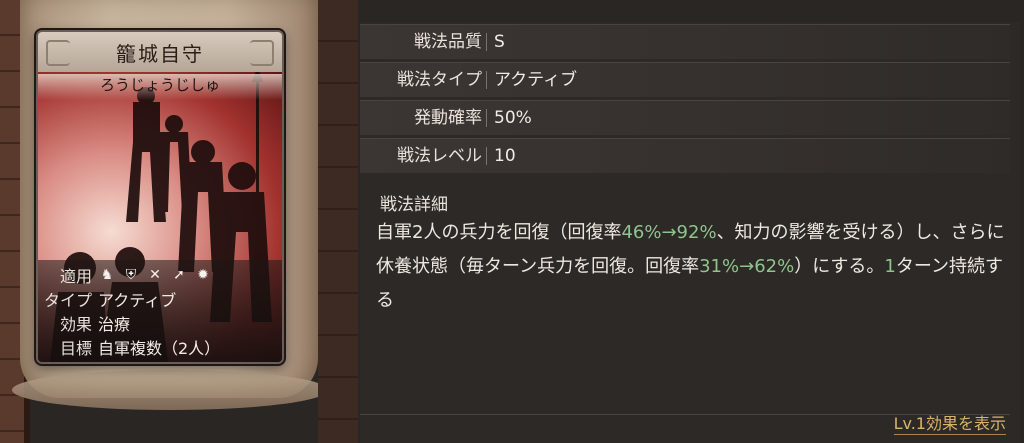 Image resolution: width=1024 pixels, height=443 pixels. Describe the element at coordinates (137, 300) in the screenshot. I see `type-value: アクティブ` at that location.